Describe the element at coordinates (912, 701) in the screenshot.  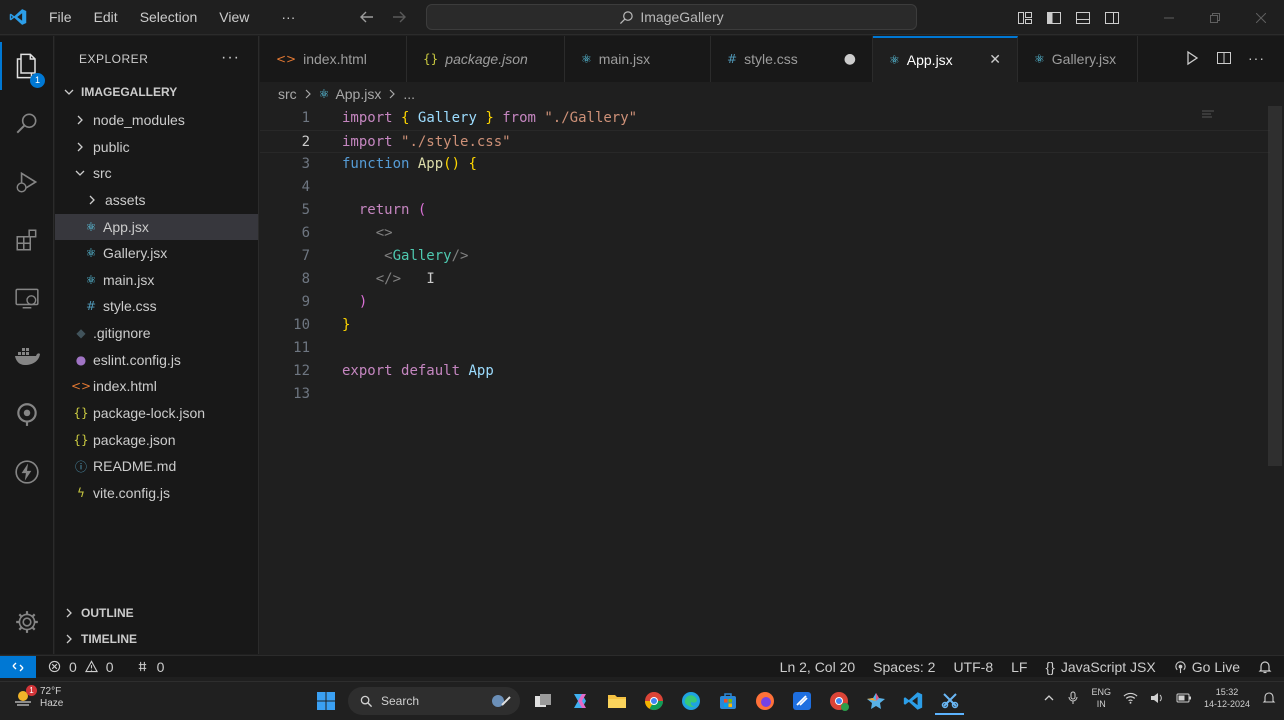
I see `vscode-taskbar-icon` at that location.